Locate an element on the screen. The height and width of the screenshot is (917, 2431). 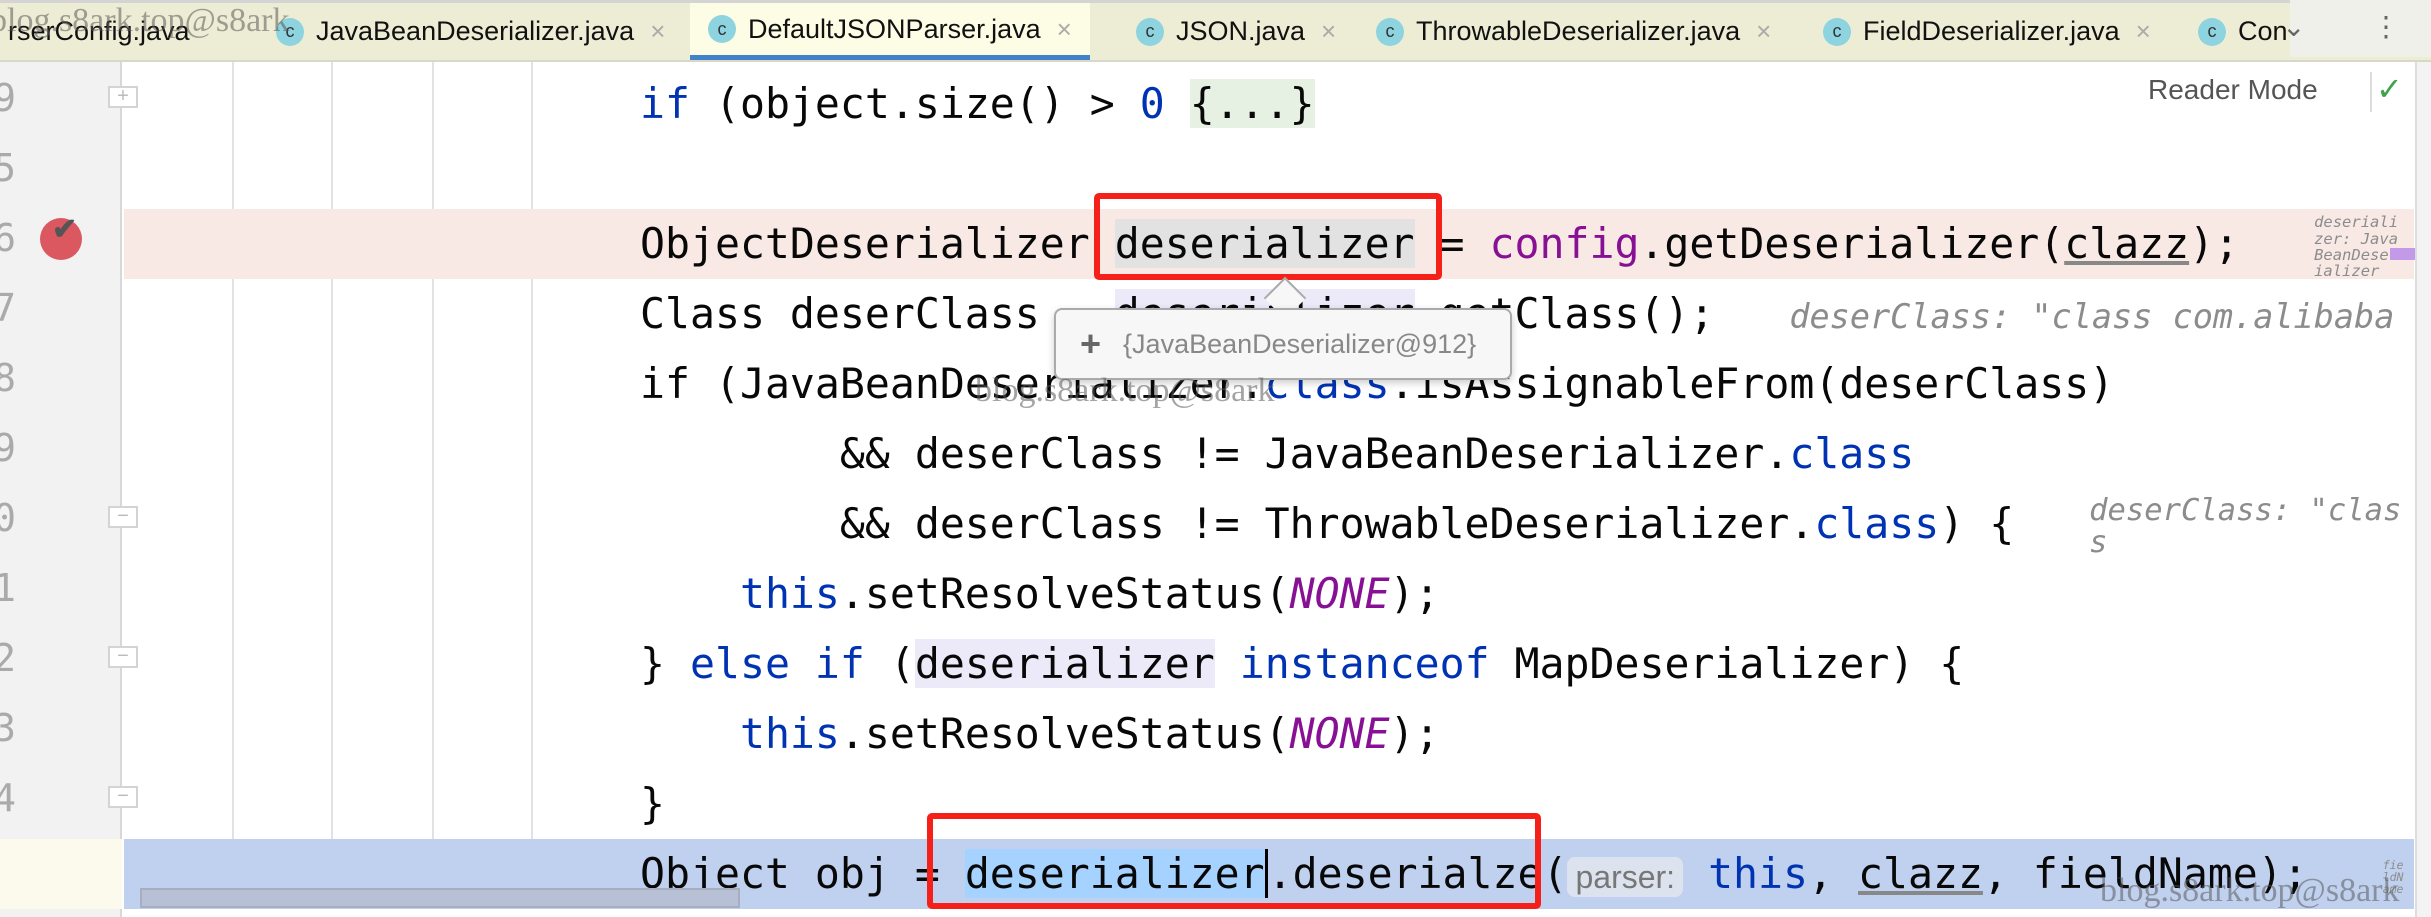
fold-expand-icon: + is located at coordinates (123, 97).